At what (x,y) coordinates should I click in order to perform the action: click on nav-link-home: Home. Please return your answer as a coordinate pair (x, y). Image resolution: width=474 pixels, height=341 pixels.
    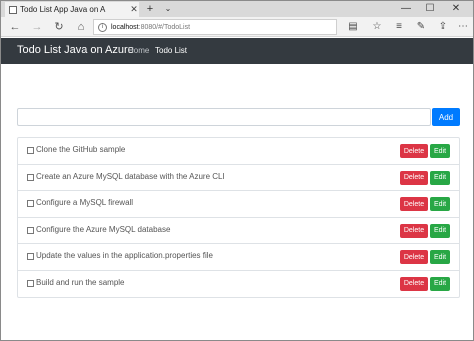
    Looking at the image, I should click on (138, 50).